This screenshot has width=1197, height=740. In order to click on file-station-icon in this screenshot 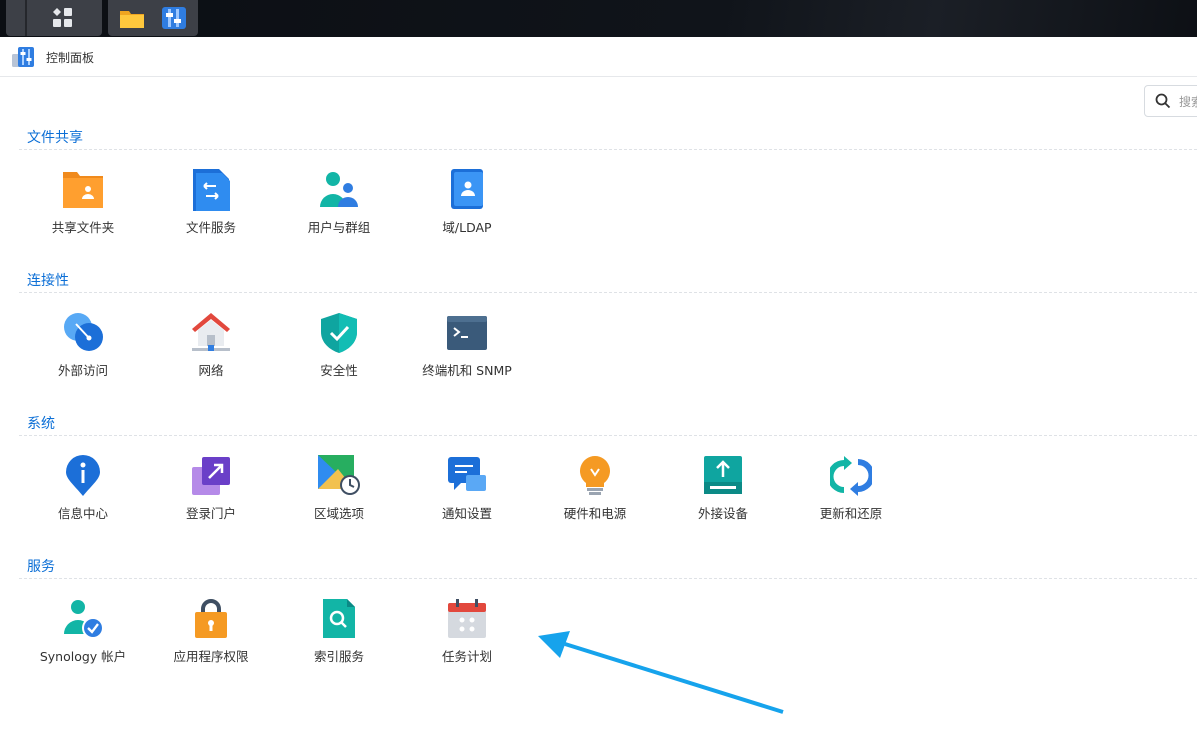, I will do `click(132, 18)`.